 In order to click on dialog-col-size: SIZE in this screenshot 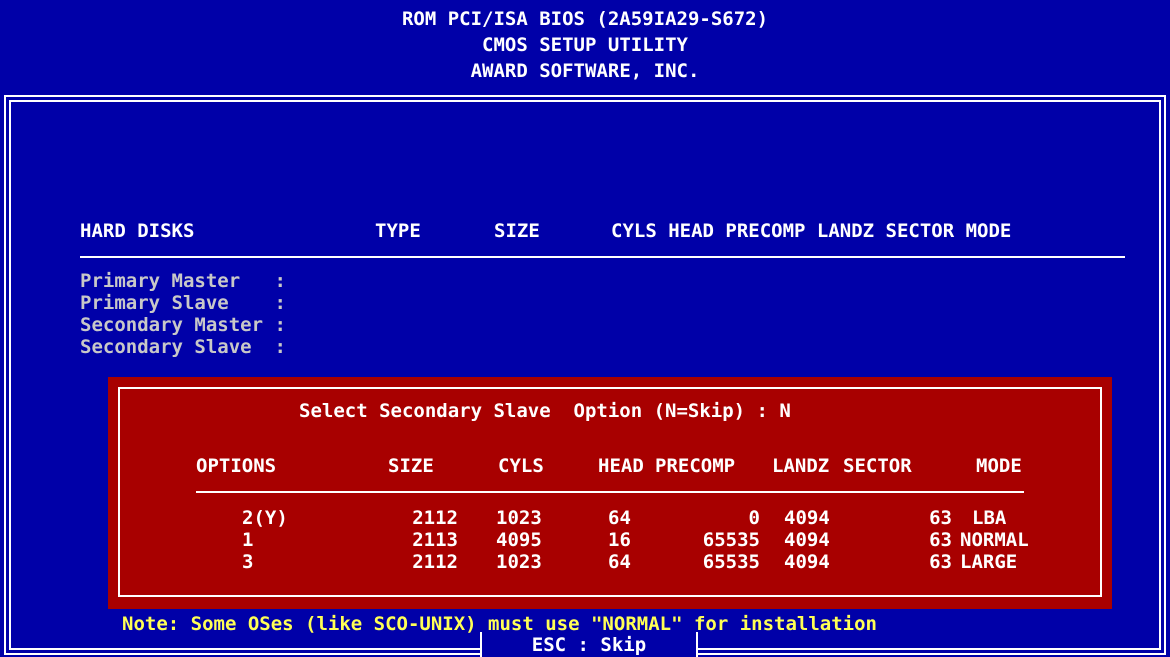, I will do `click(411, 466)`.